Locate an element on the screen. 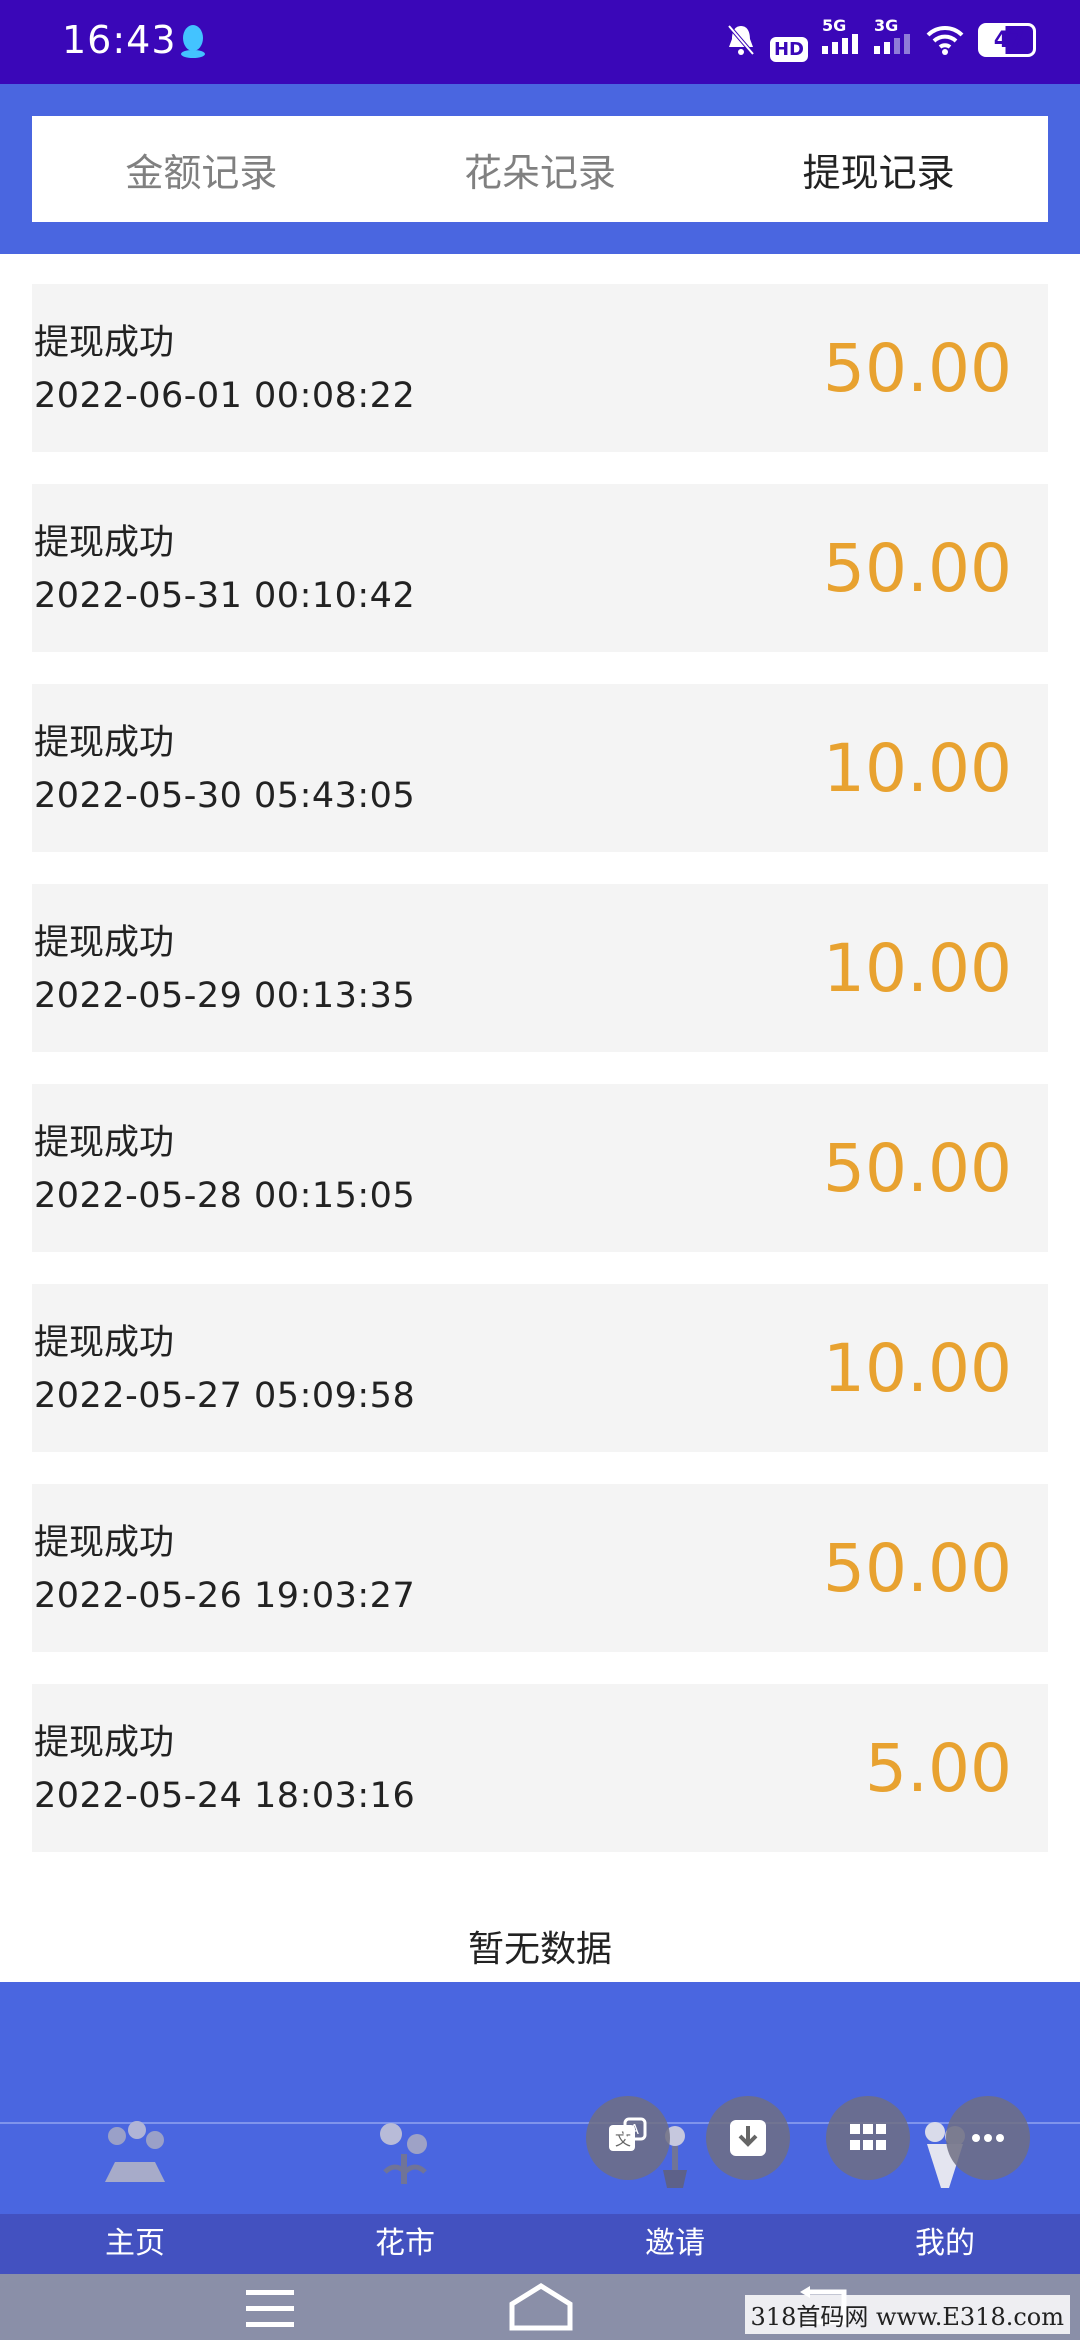 This screenshot has height=2340, width=1080. record-datetime: 2022-05-26 19:03:27 is located at coordinates (225, 1596).